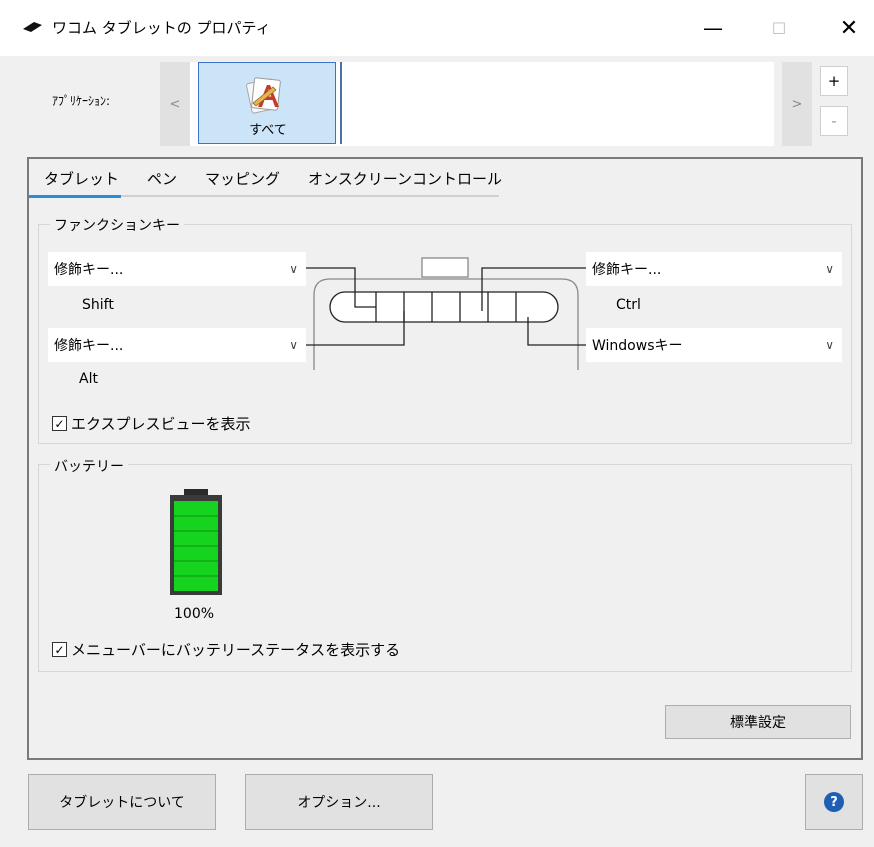 The height and width of the screenshot is (847, 874). I want to click on function-key-left-top-caption: Shift, so click(98, 305).